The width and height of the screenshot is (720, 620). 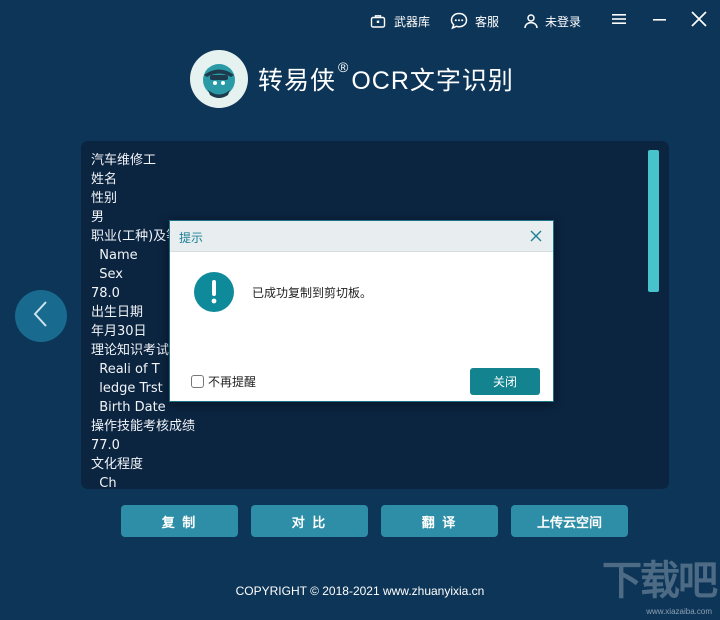 What do you see at coordinates (569, 521) in the screenshot?
I see `upload-cloud-button: 上传云空间` at bounding box center [569, 521].